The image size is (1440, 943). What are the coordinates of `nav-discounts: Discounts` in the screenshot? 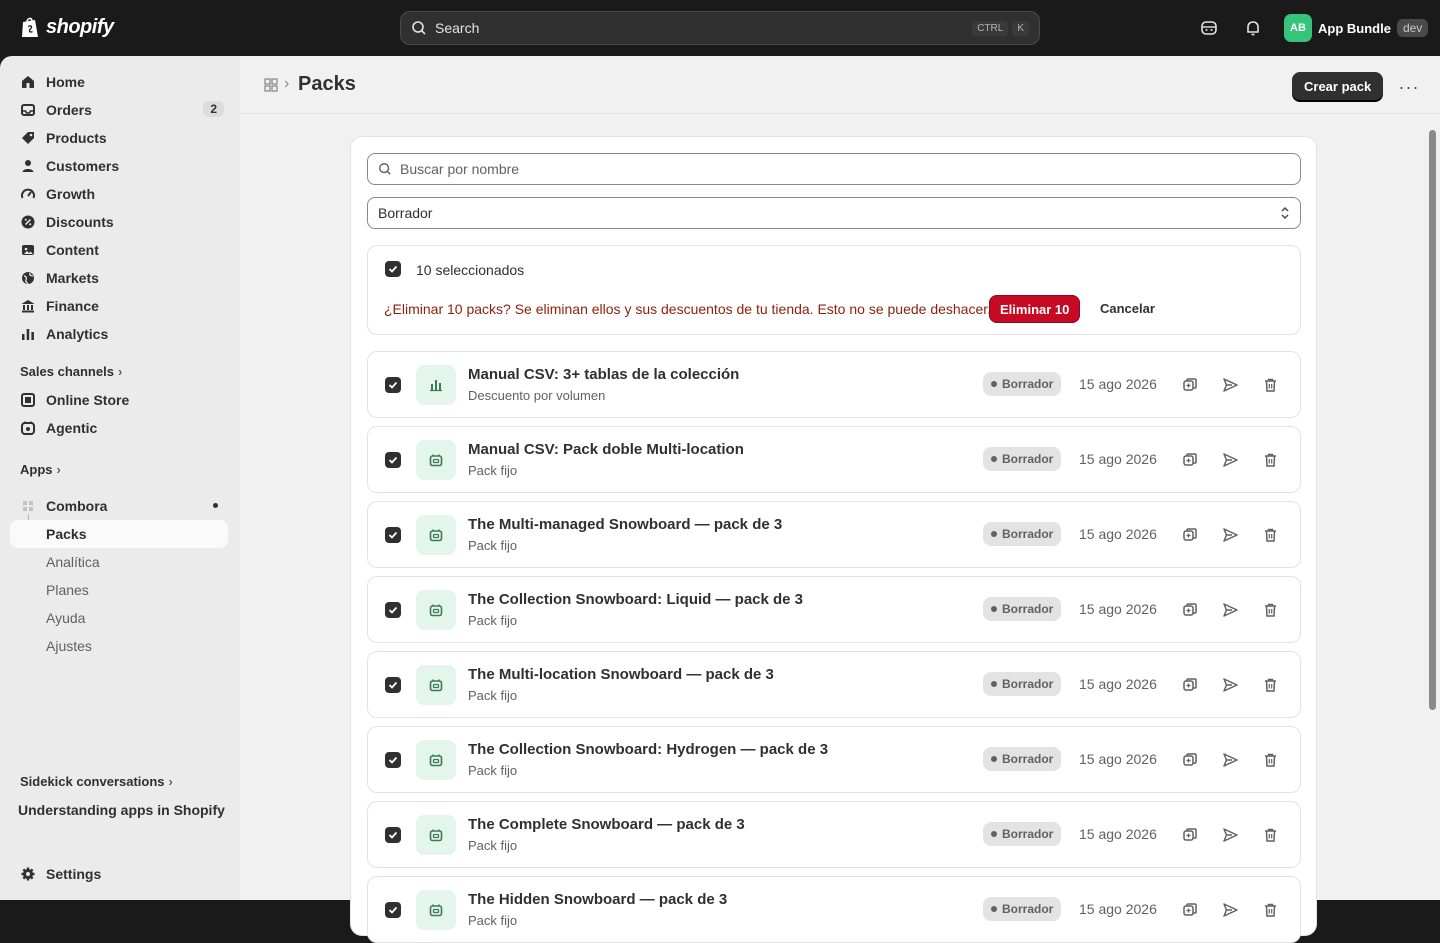 It's located at (119, 222).